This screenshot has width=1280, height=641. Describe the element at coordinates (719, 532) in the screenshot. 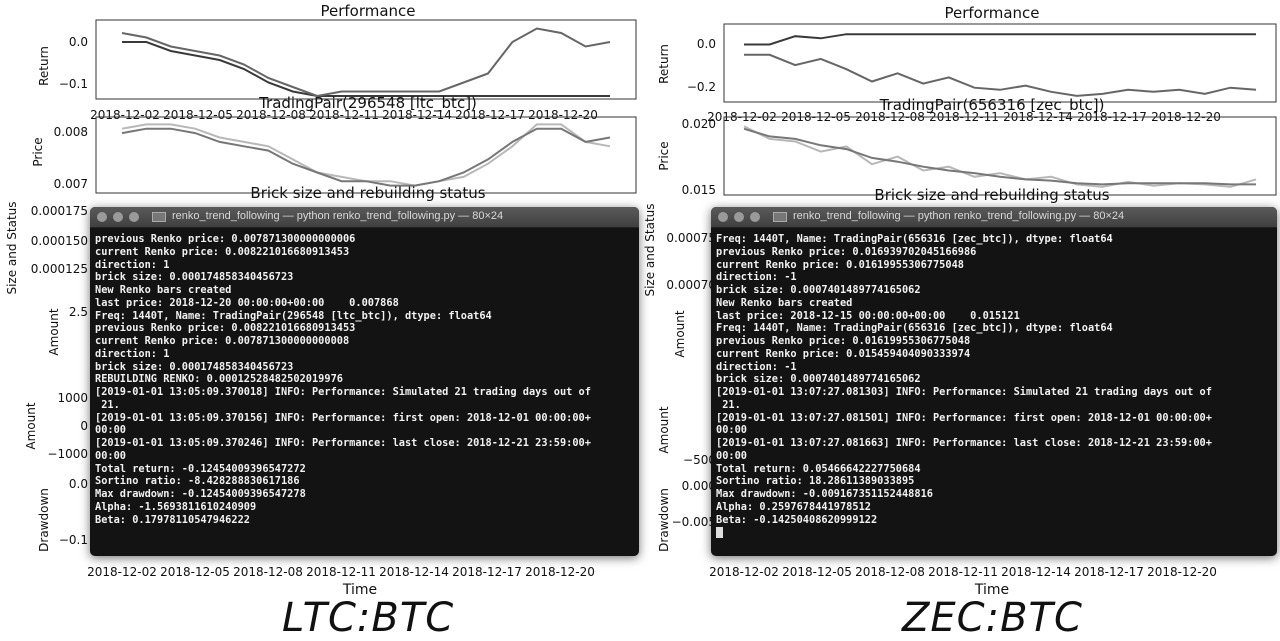

I see `terminal-cursor` at that location.